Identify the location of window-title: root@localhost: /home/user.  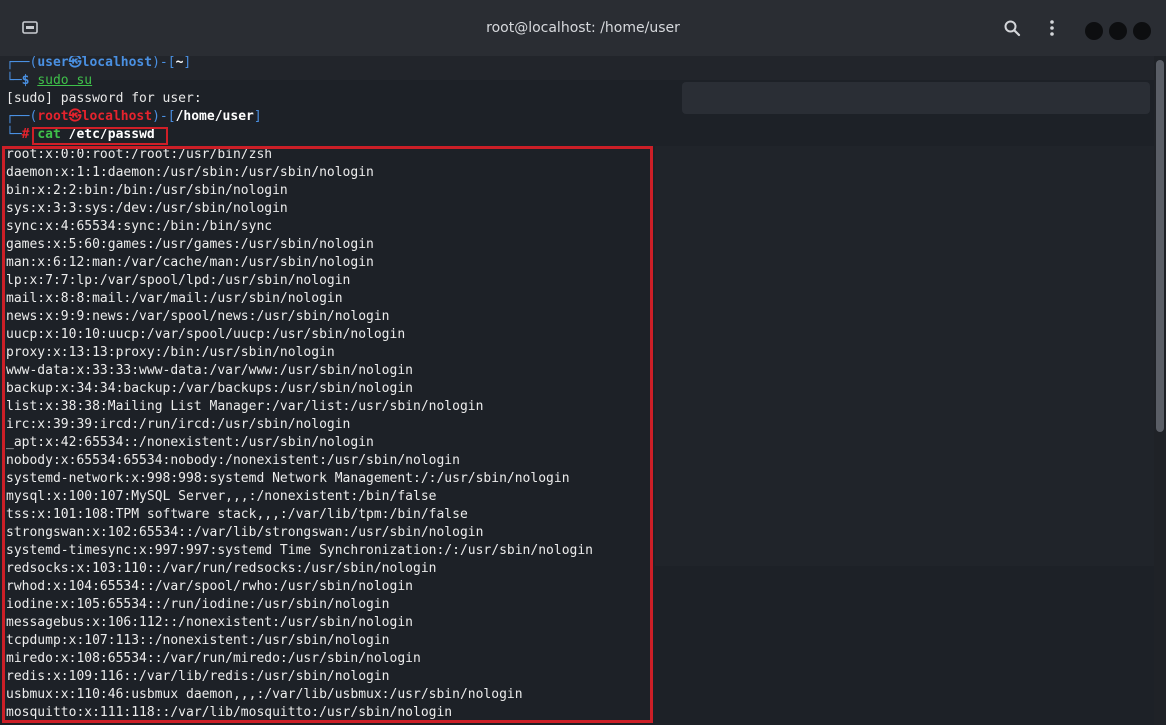
(583, 28).